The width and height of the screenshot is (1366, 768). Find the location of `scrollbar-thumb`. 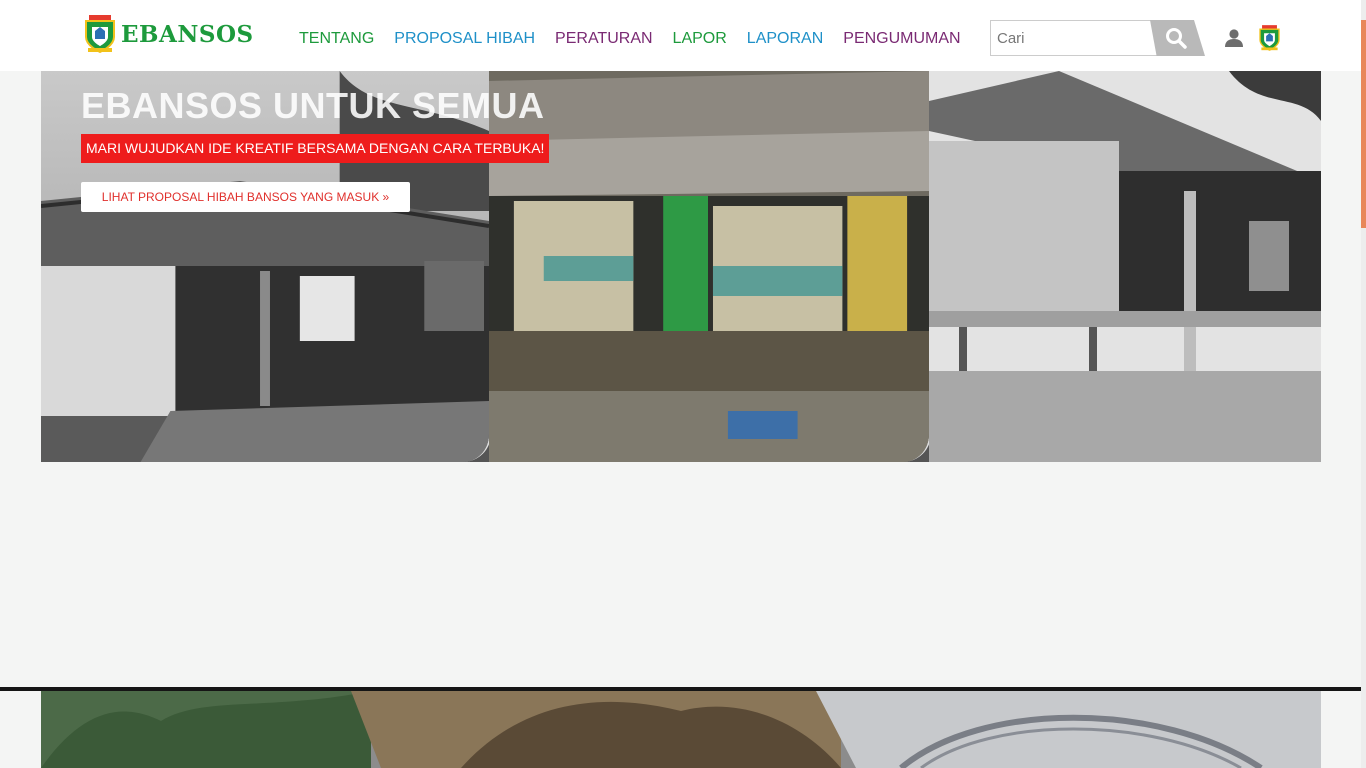

scrollbar-thumb is located at coordinates (1363, 124).